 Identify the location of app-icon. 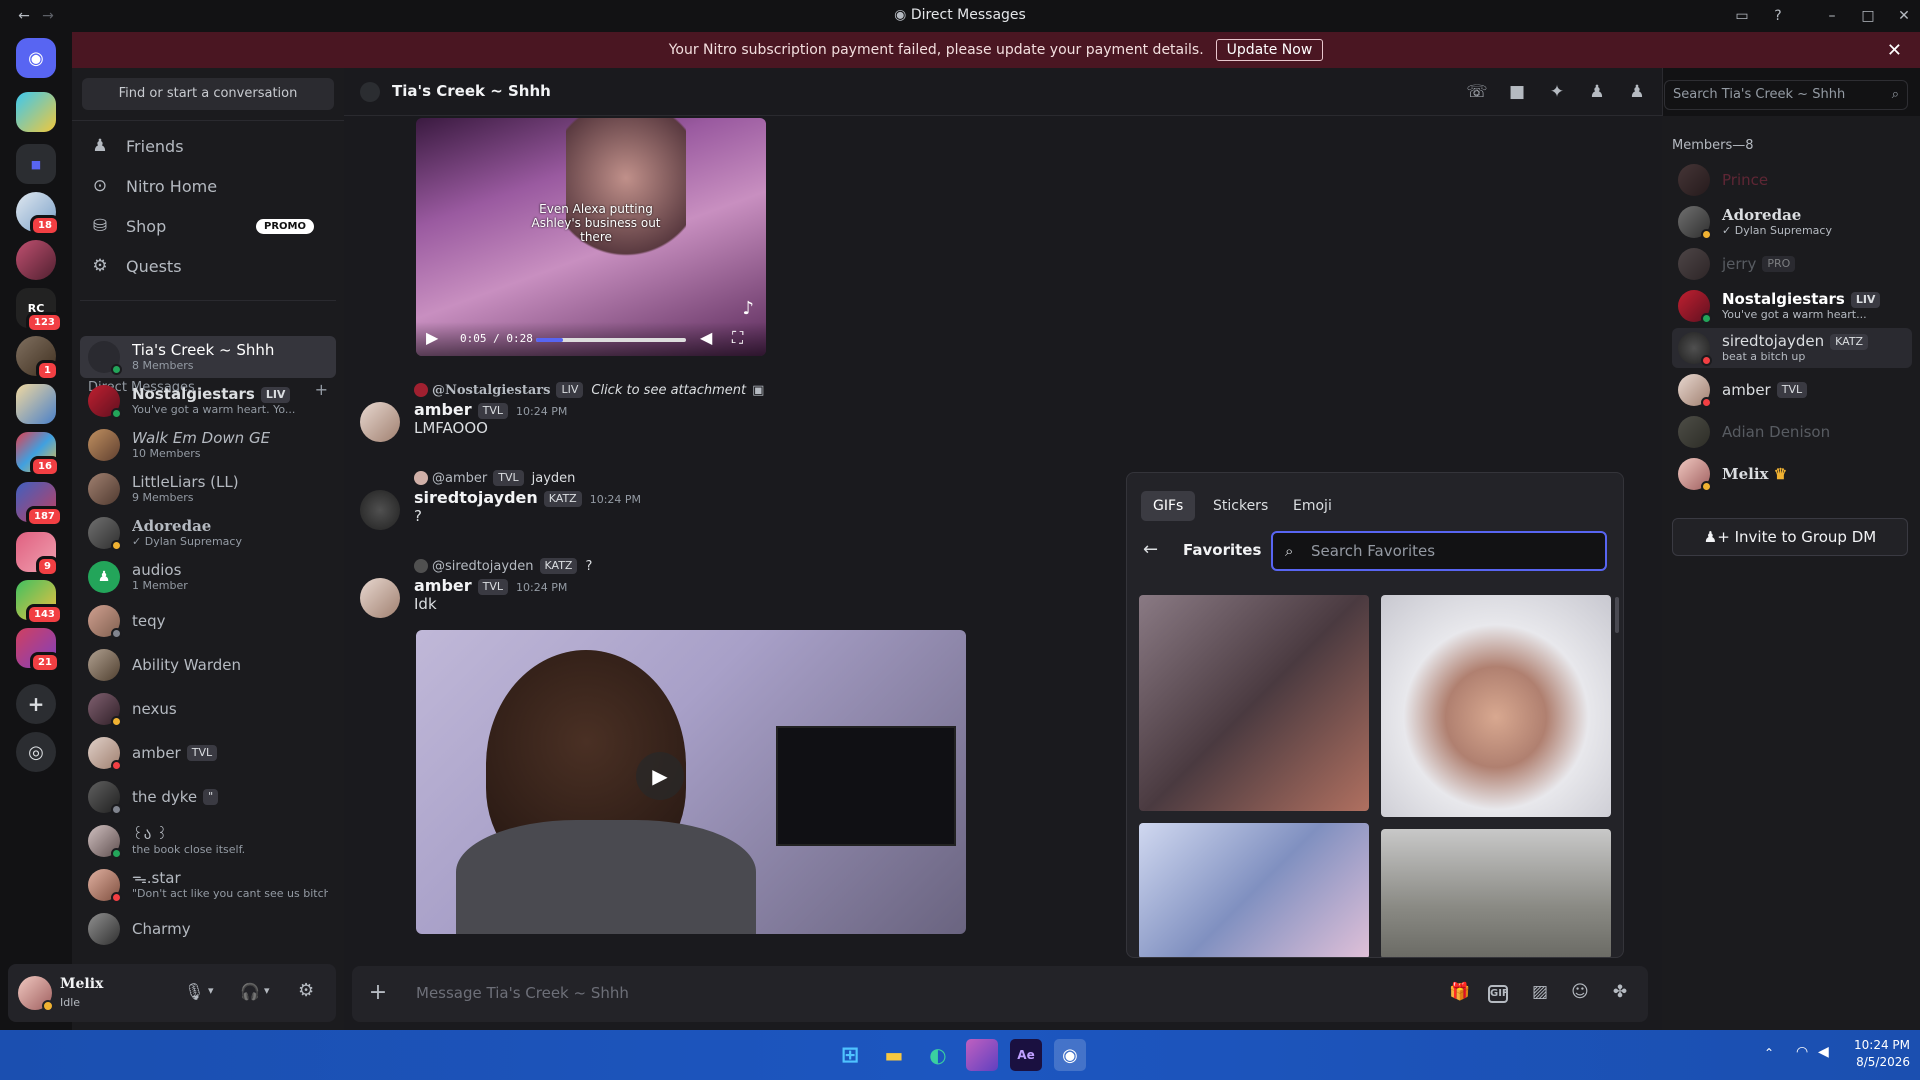
(982, 1055).